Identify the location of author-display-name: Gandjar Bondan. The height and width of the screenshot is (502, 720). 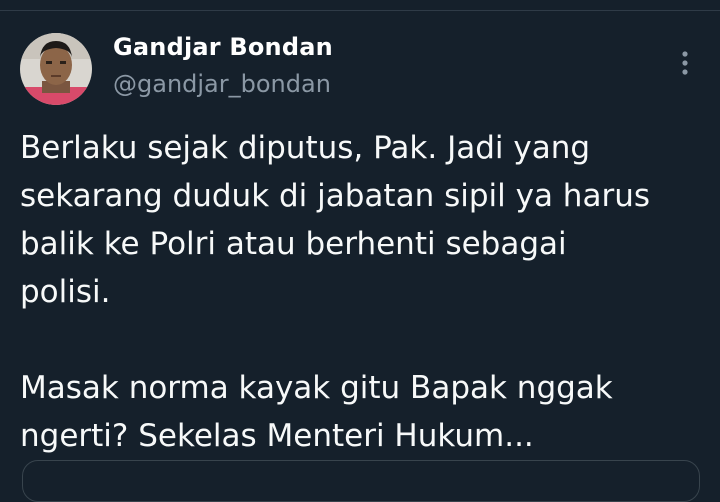
(223, 47).